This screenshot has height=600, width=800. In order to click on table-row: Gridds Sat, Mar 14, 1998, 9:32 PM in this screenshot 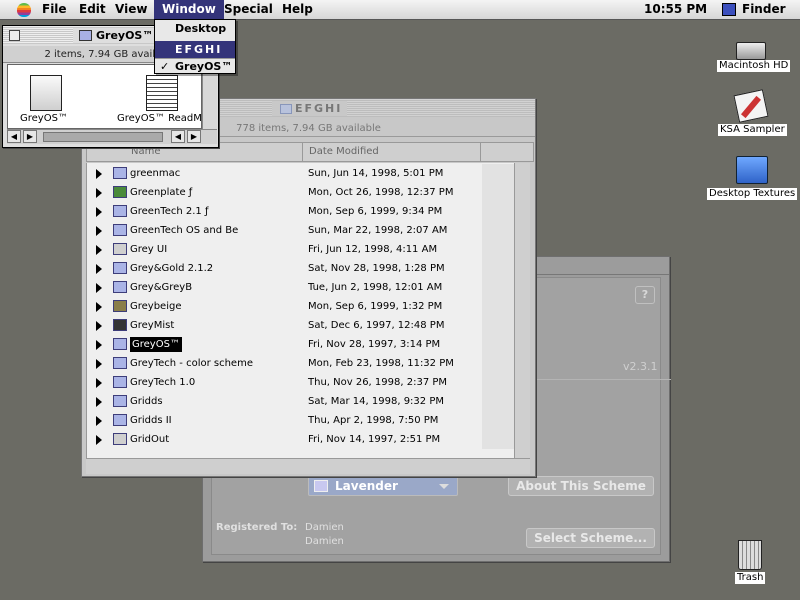, I will do `click(300, 401)`.